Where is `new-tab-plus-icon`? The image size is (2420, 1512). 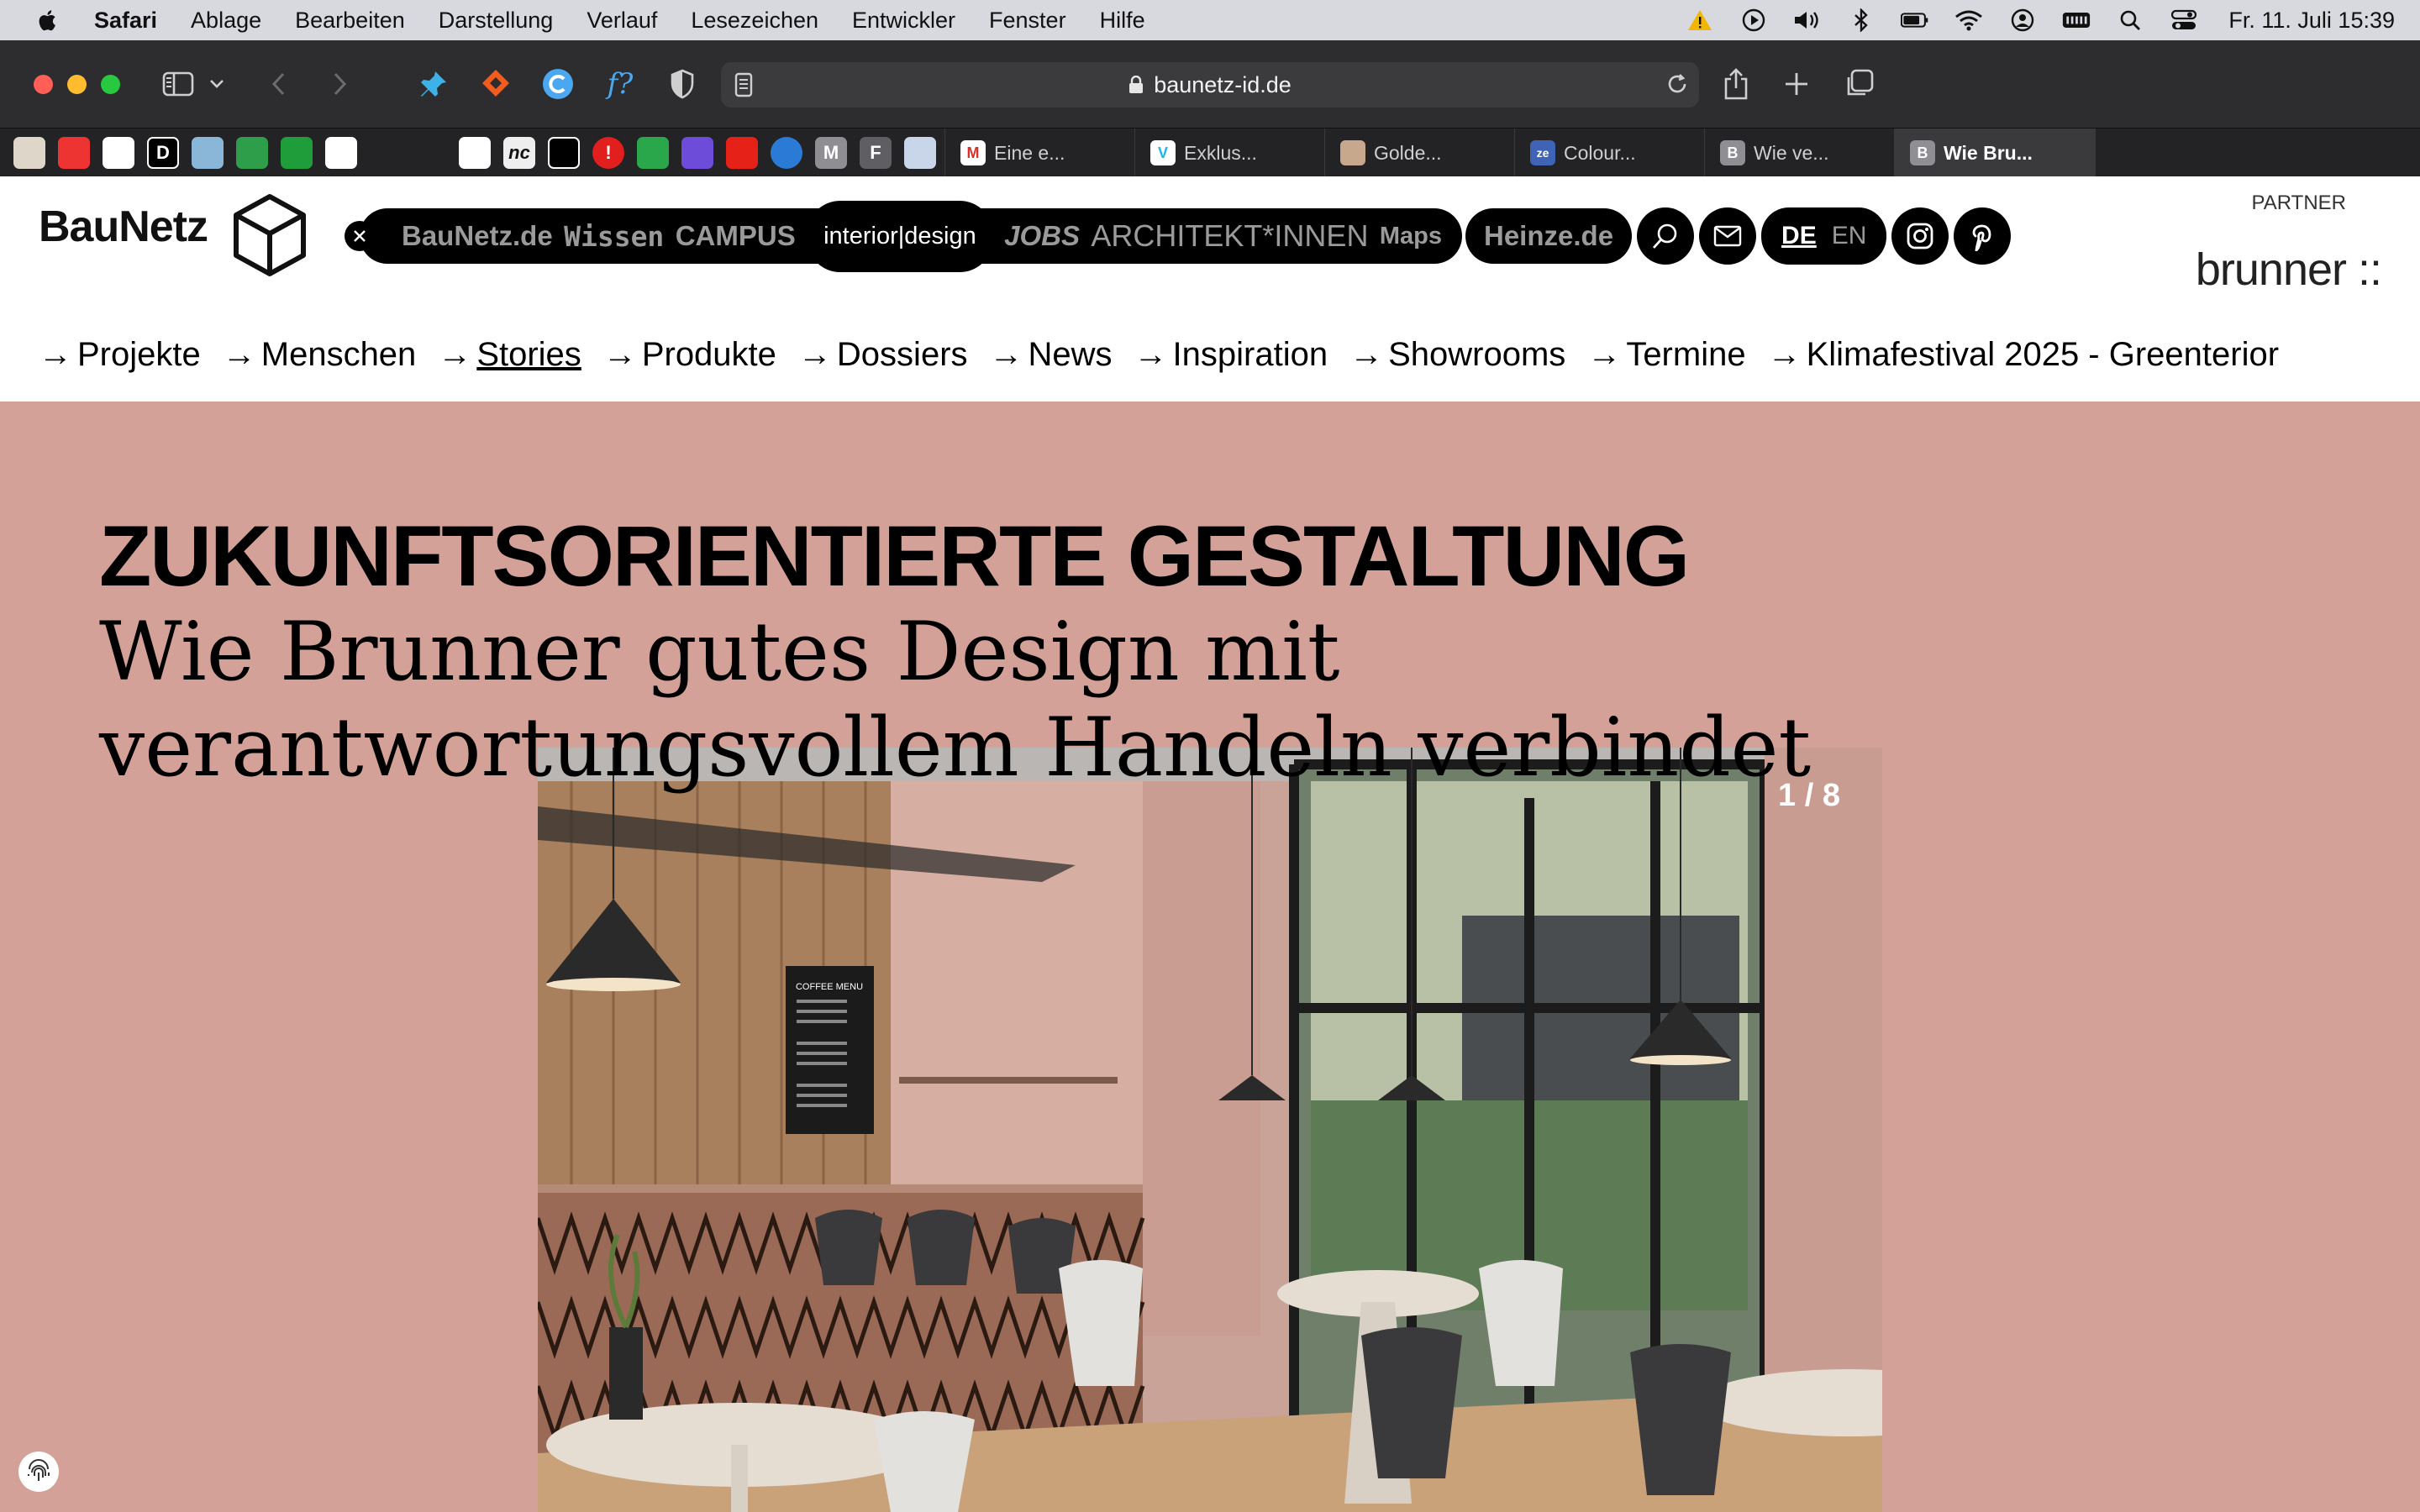 new-tab-plus-icon is located at coordinates (1797, 84).